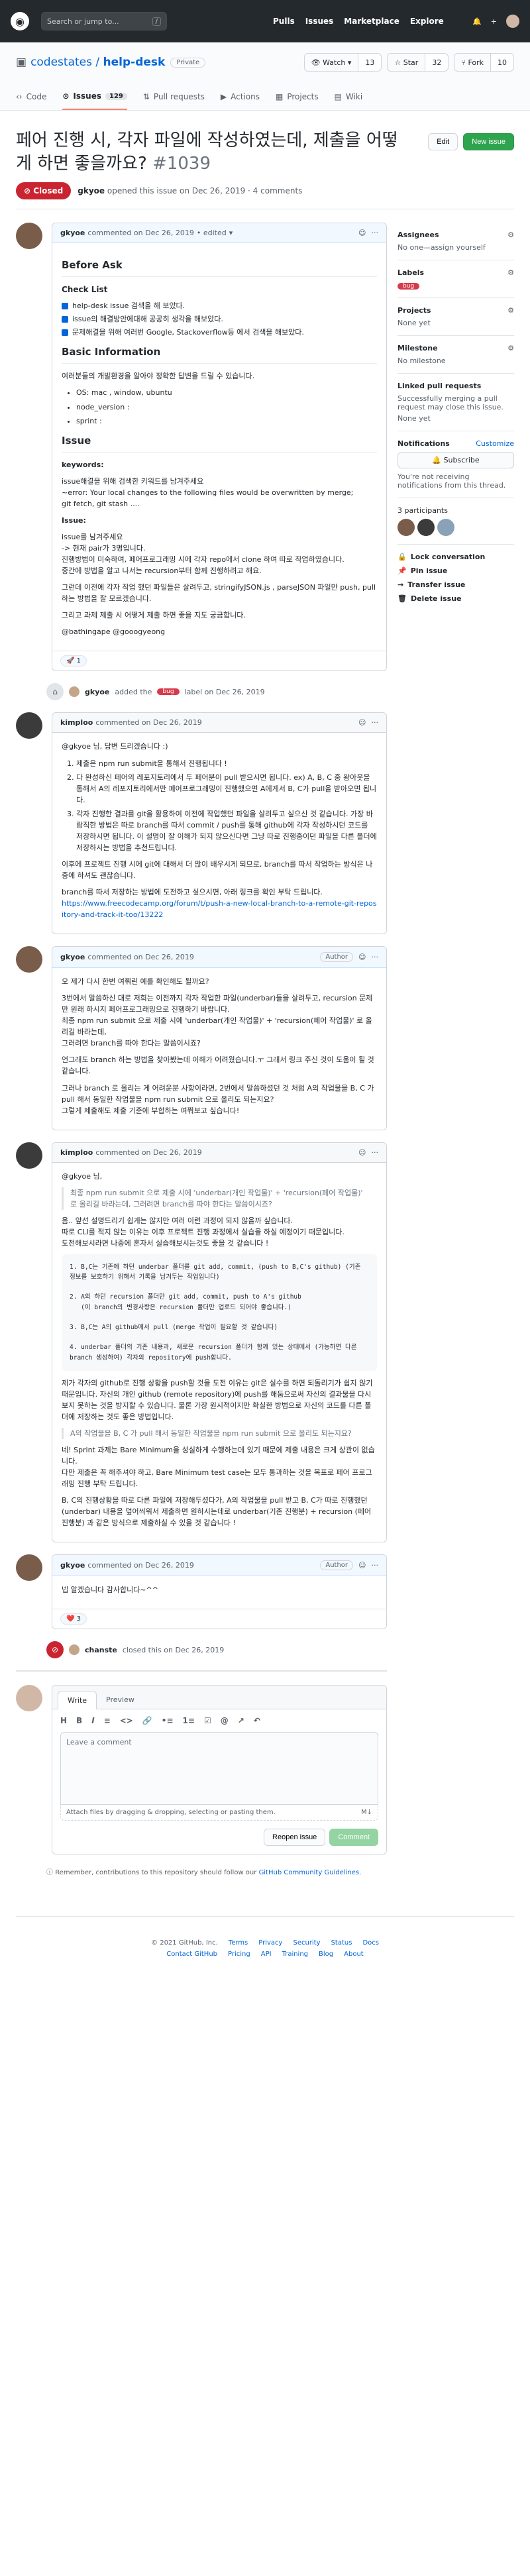 The height and width of the screenshot is (2576, 530). What do you see at coordinates (484, 63) in the screenshot?
I see `fork-button: ⑂ Fork 10` at bounding box center [484, 63].